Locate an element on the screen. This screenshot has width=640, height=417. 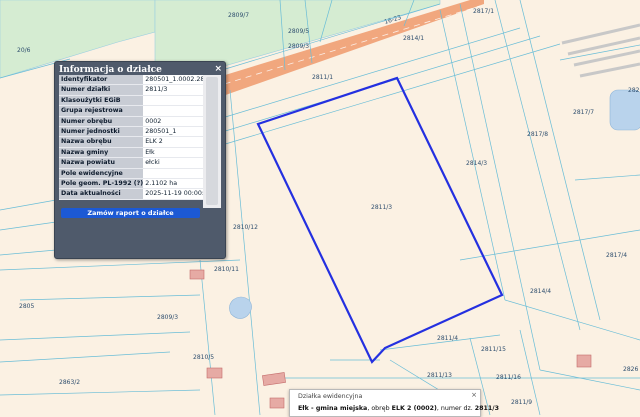
scrollbar-thumb is located at coordinates (212, 141).